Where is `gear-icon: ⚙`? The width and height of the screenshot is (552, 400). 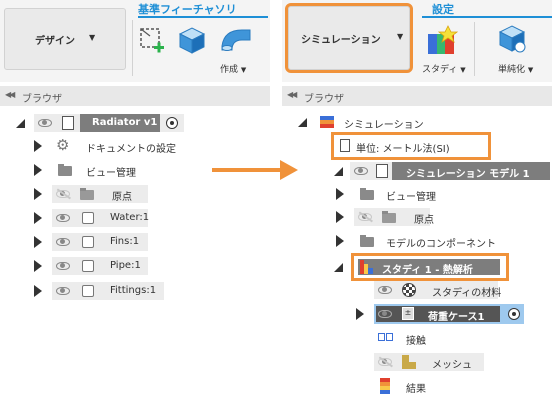
gear-icon: ⚙ is located at coordinates (63, 145).